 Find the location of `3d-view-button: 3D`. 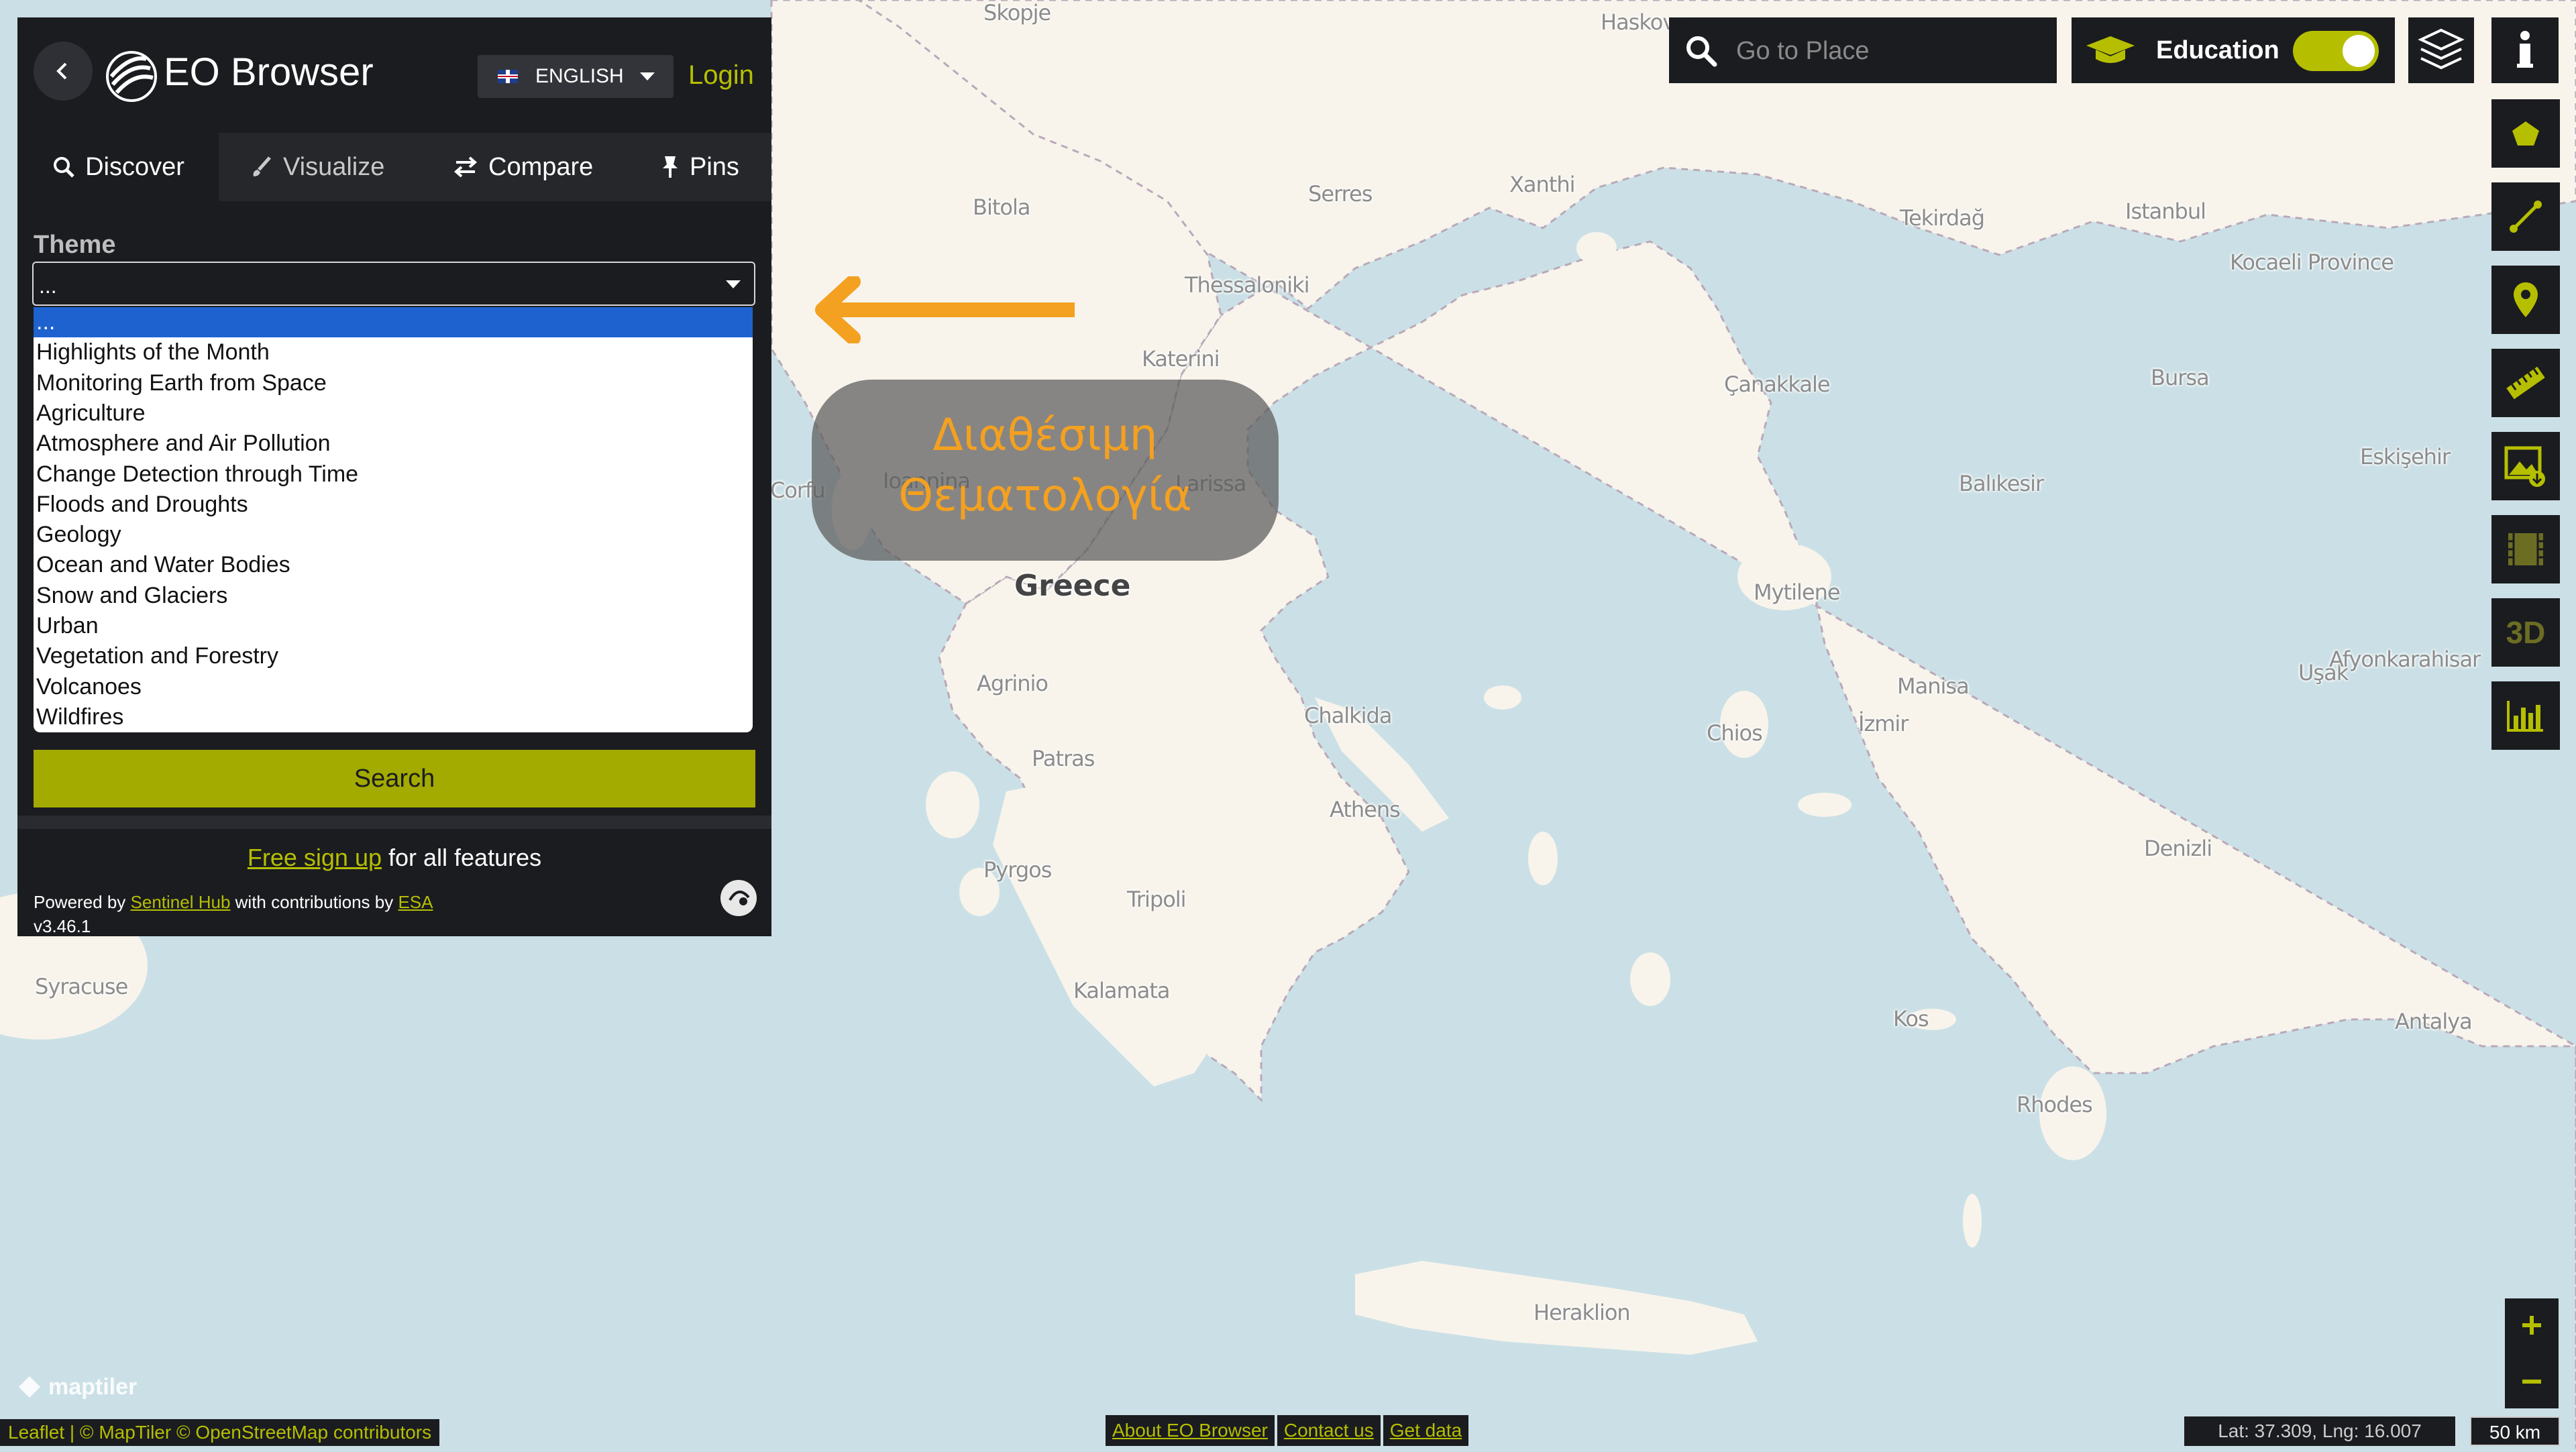

3d-view-button: 3D is located at coordinates (2525, 632).